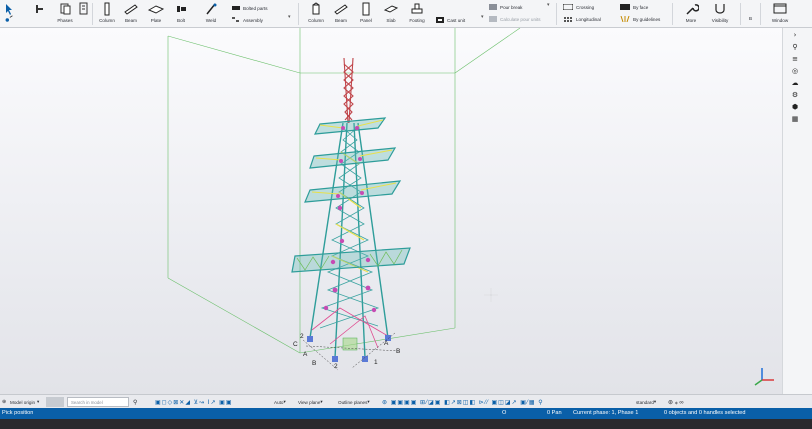 The width and height of the screenshot is (812, 429). I want to click on grid-button: ▦, so click(795, 119).